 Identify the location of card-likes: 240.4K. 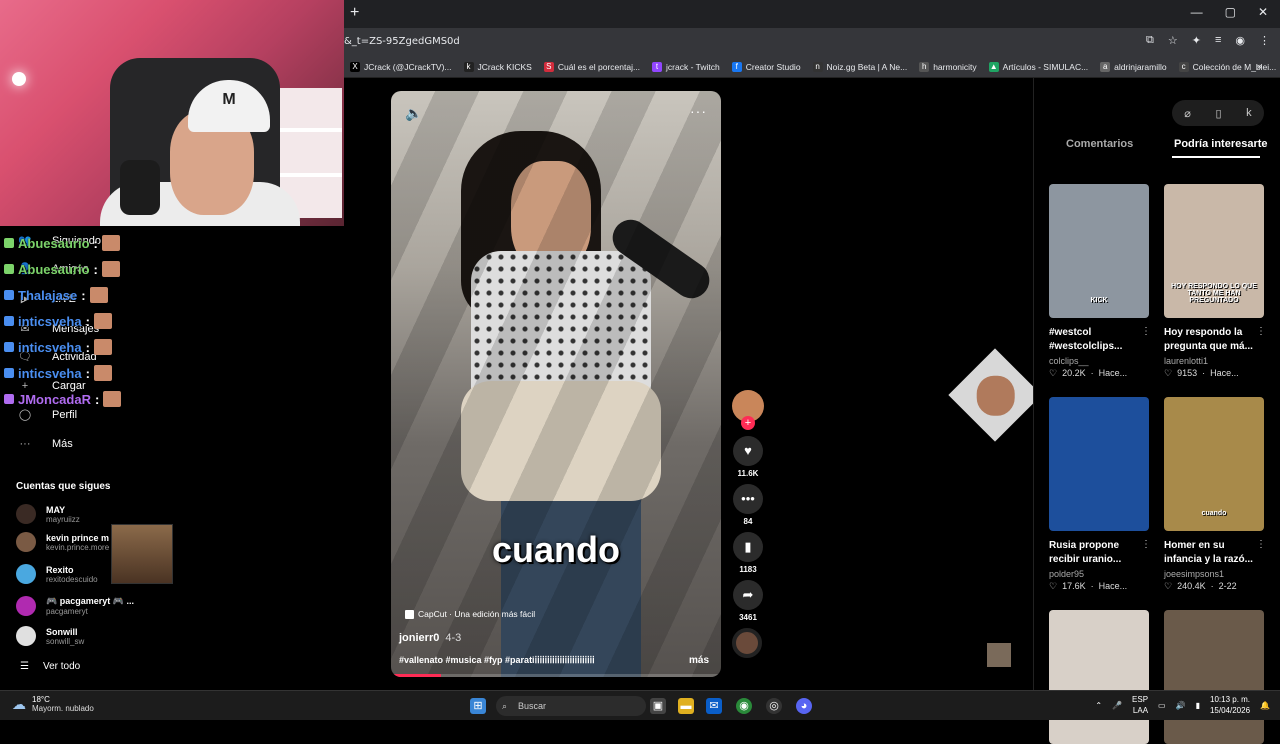
(1191, 586).